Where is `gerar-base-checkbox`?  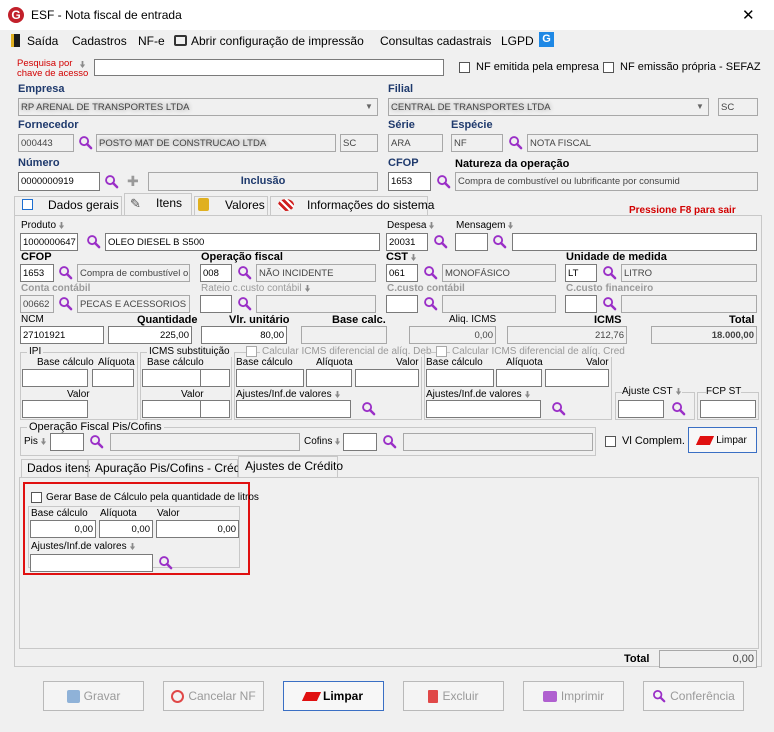
gerar-base-checkbox is located at coordinates (36, 497).